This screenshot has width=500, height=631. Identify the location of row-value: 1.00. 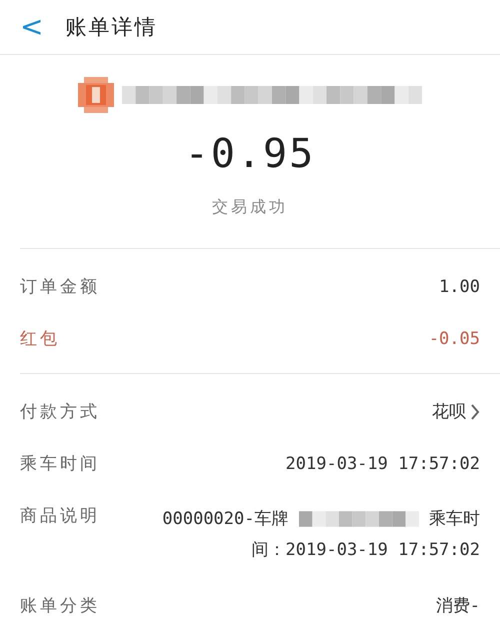
(459, 287).